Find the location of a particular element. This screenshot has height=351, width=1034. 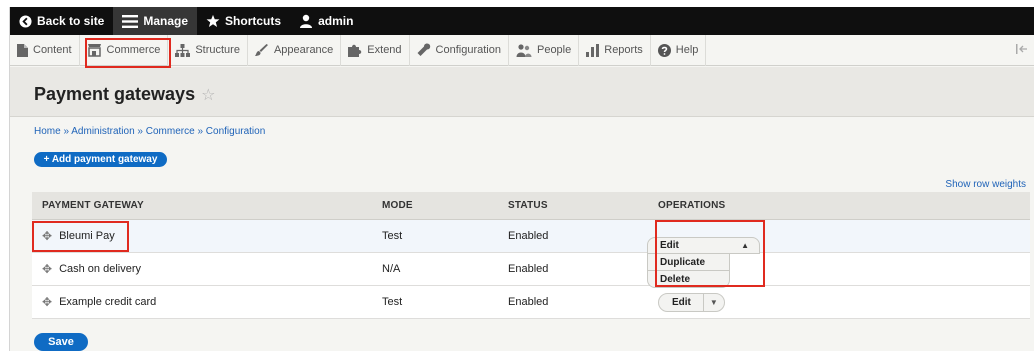

tray-item-label: Content is located at coordinates (52, 50).